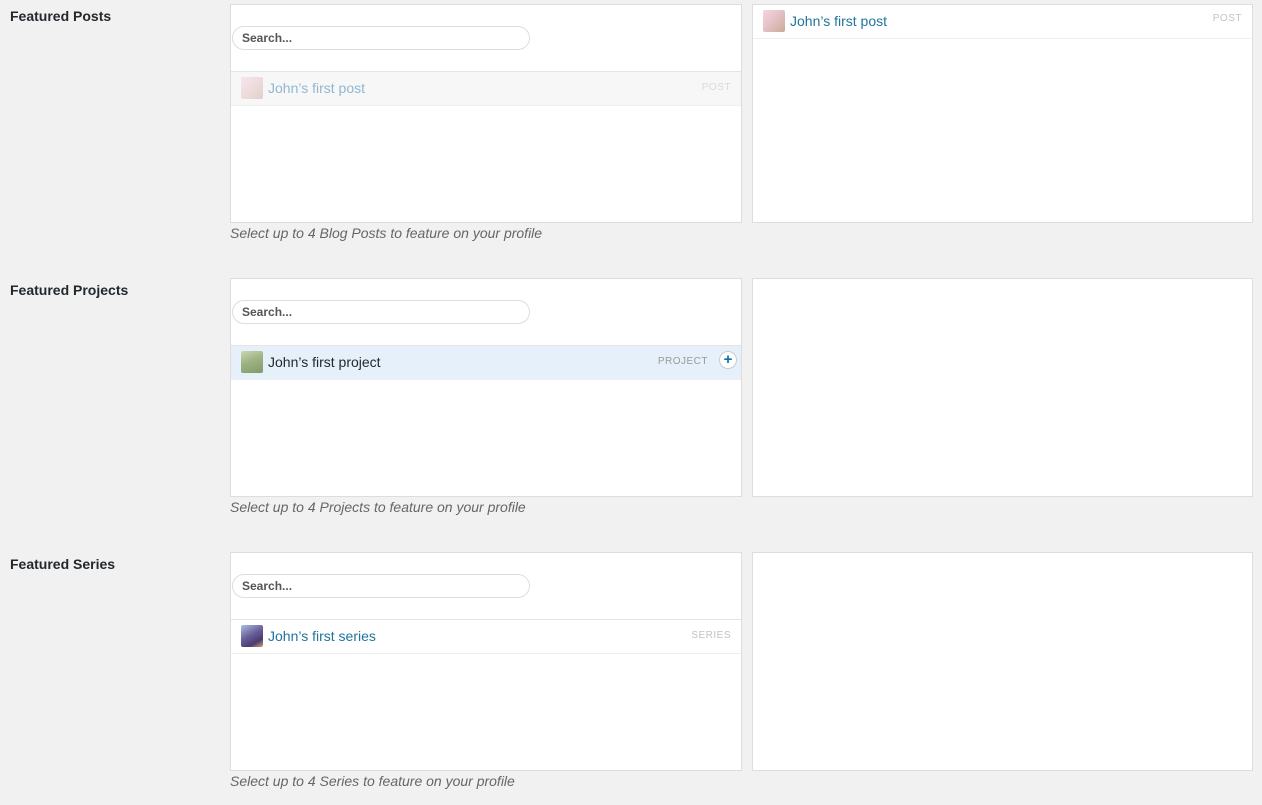 Image resolution: width=1262 pixels, height=805 pixels. I want to click on search-results-list: John’s first series SERIES, so click(486, 636).